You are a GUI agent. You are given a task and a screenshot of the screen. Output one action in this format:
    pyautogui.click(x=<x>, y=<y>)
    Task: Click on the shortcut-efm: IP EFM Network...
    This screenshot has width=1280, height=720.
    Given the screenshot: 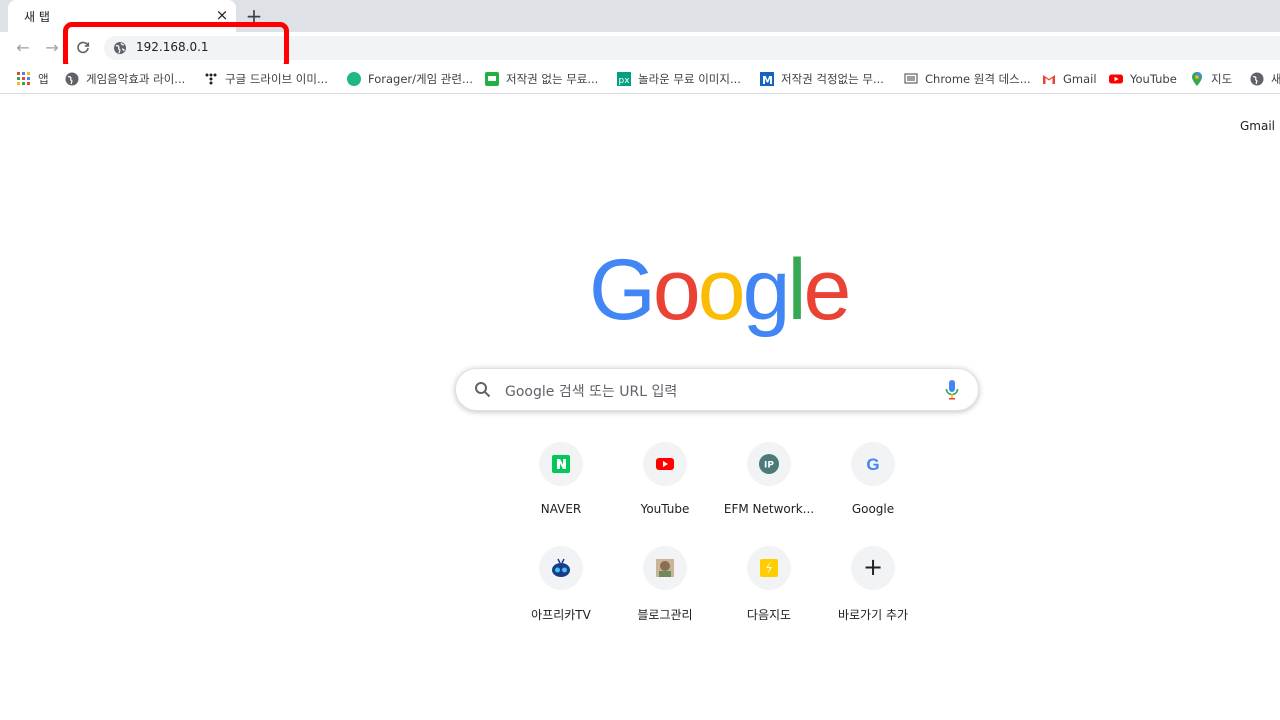 What is the action you would take?
    pyautogui.click(x=769, y=494)
    